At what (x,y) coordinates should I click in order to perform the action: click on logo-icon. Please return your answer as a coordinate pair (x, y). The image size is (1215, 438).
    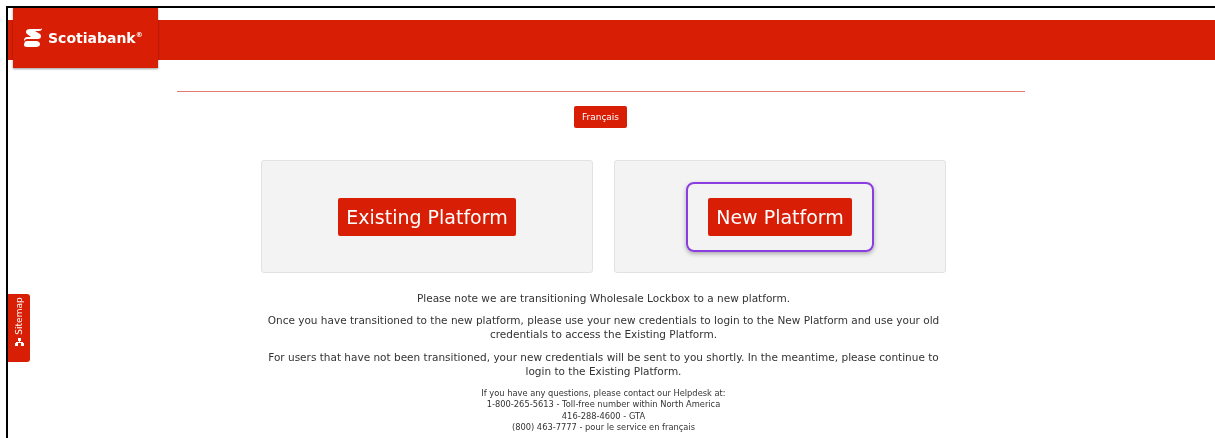
    Looking at the image, I should click on (33, 38).